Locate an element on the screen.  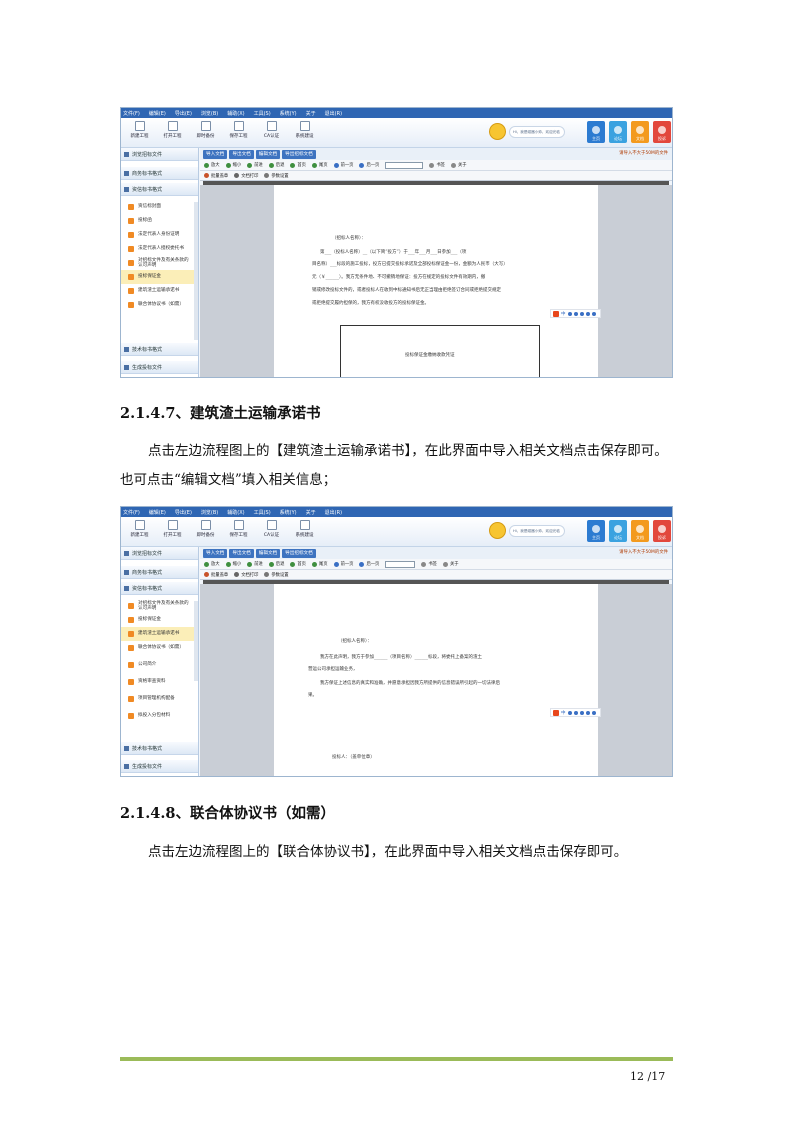
sidebar-item: 法定代表人身份证明 is located at coordinates (159, 235).